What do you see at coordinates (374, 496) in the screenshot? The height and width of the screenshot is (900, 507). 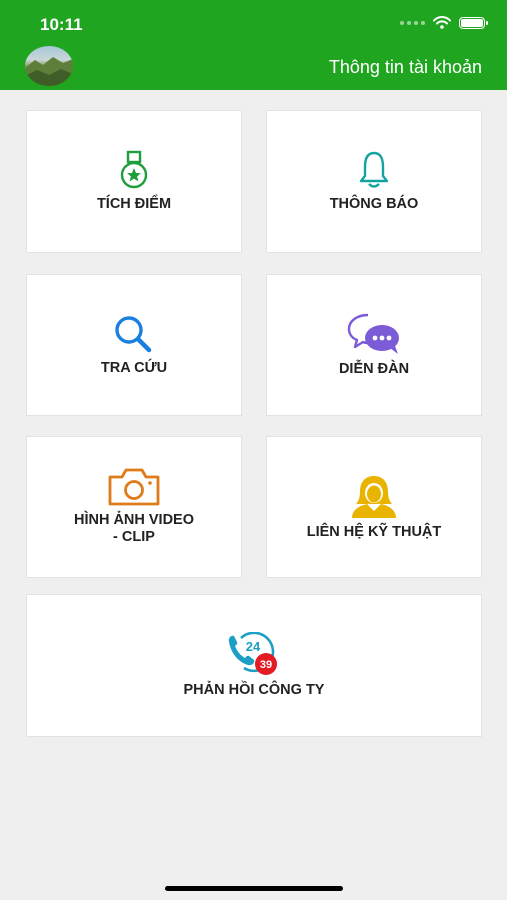 I see `support-agent-icon` at bounding box center [374, 496].